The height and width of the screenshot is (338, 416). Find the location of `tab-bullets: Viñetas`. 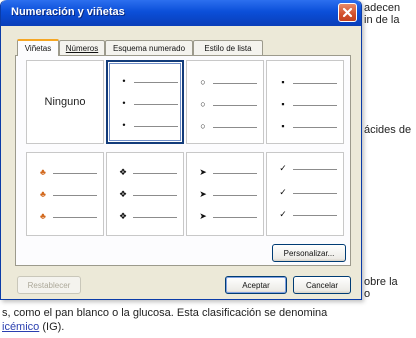

tab-bullets: Viñetas is located at coordinates (38, 47).